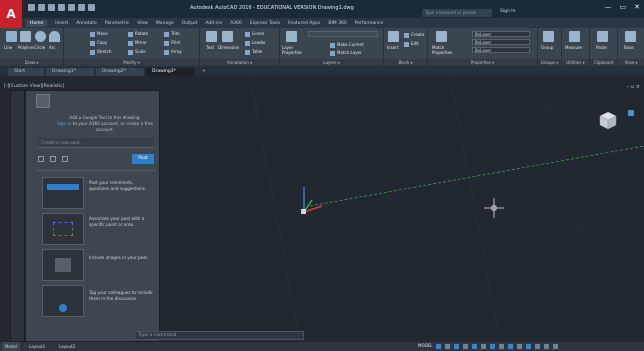 The width and height of the screenshot is (644, 351). Describe the element at coordinates (482, 62) in the screenshot. I see `properties-panel-title: Properties ▾` at that location.